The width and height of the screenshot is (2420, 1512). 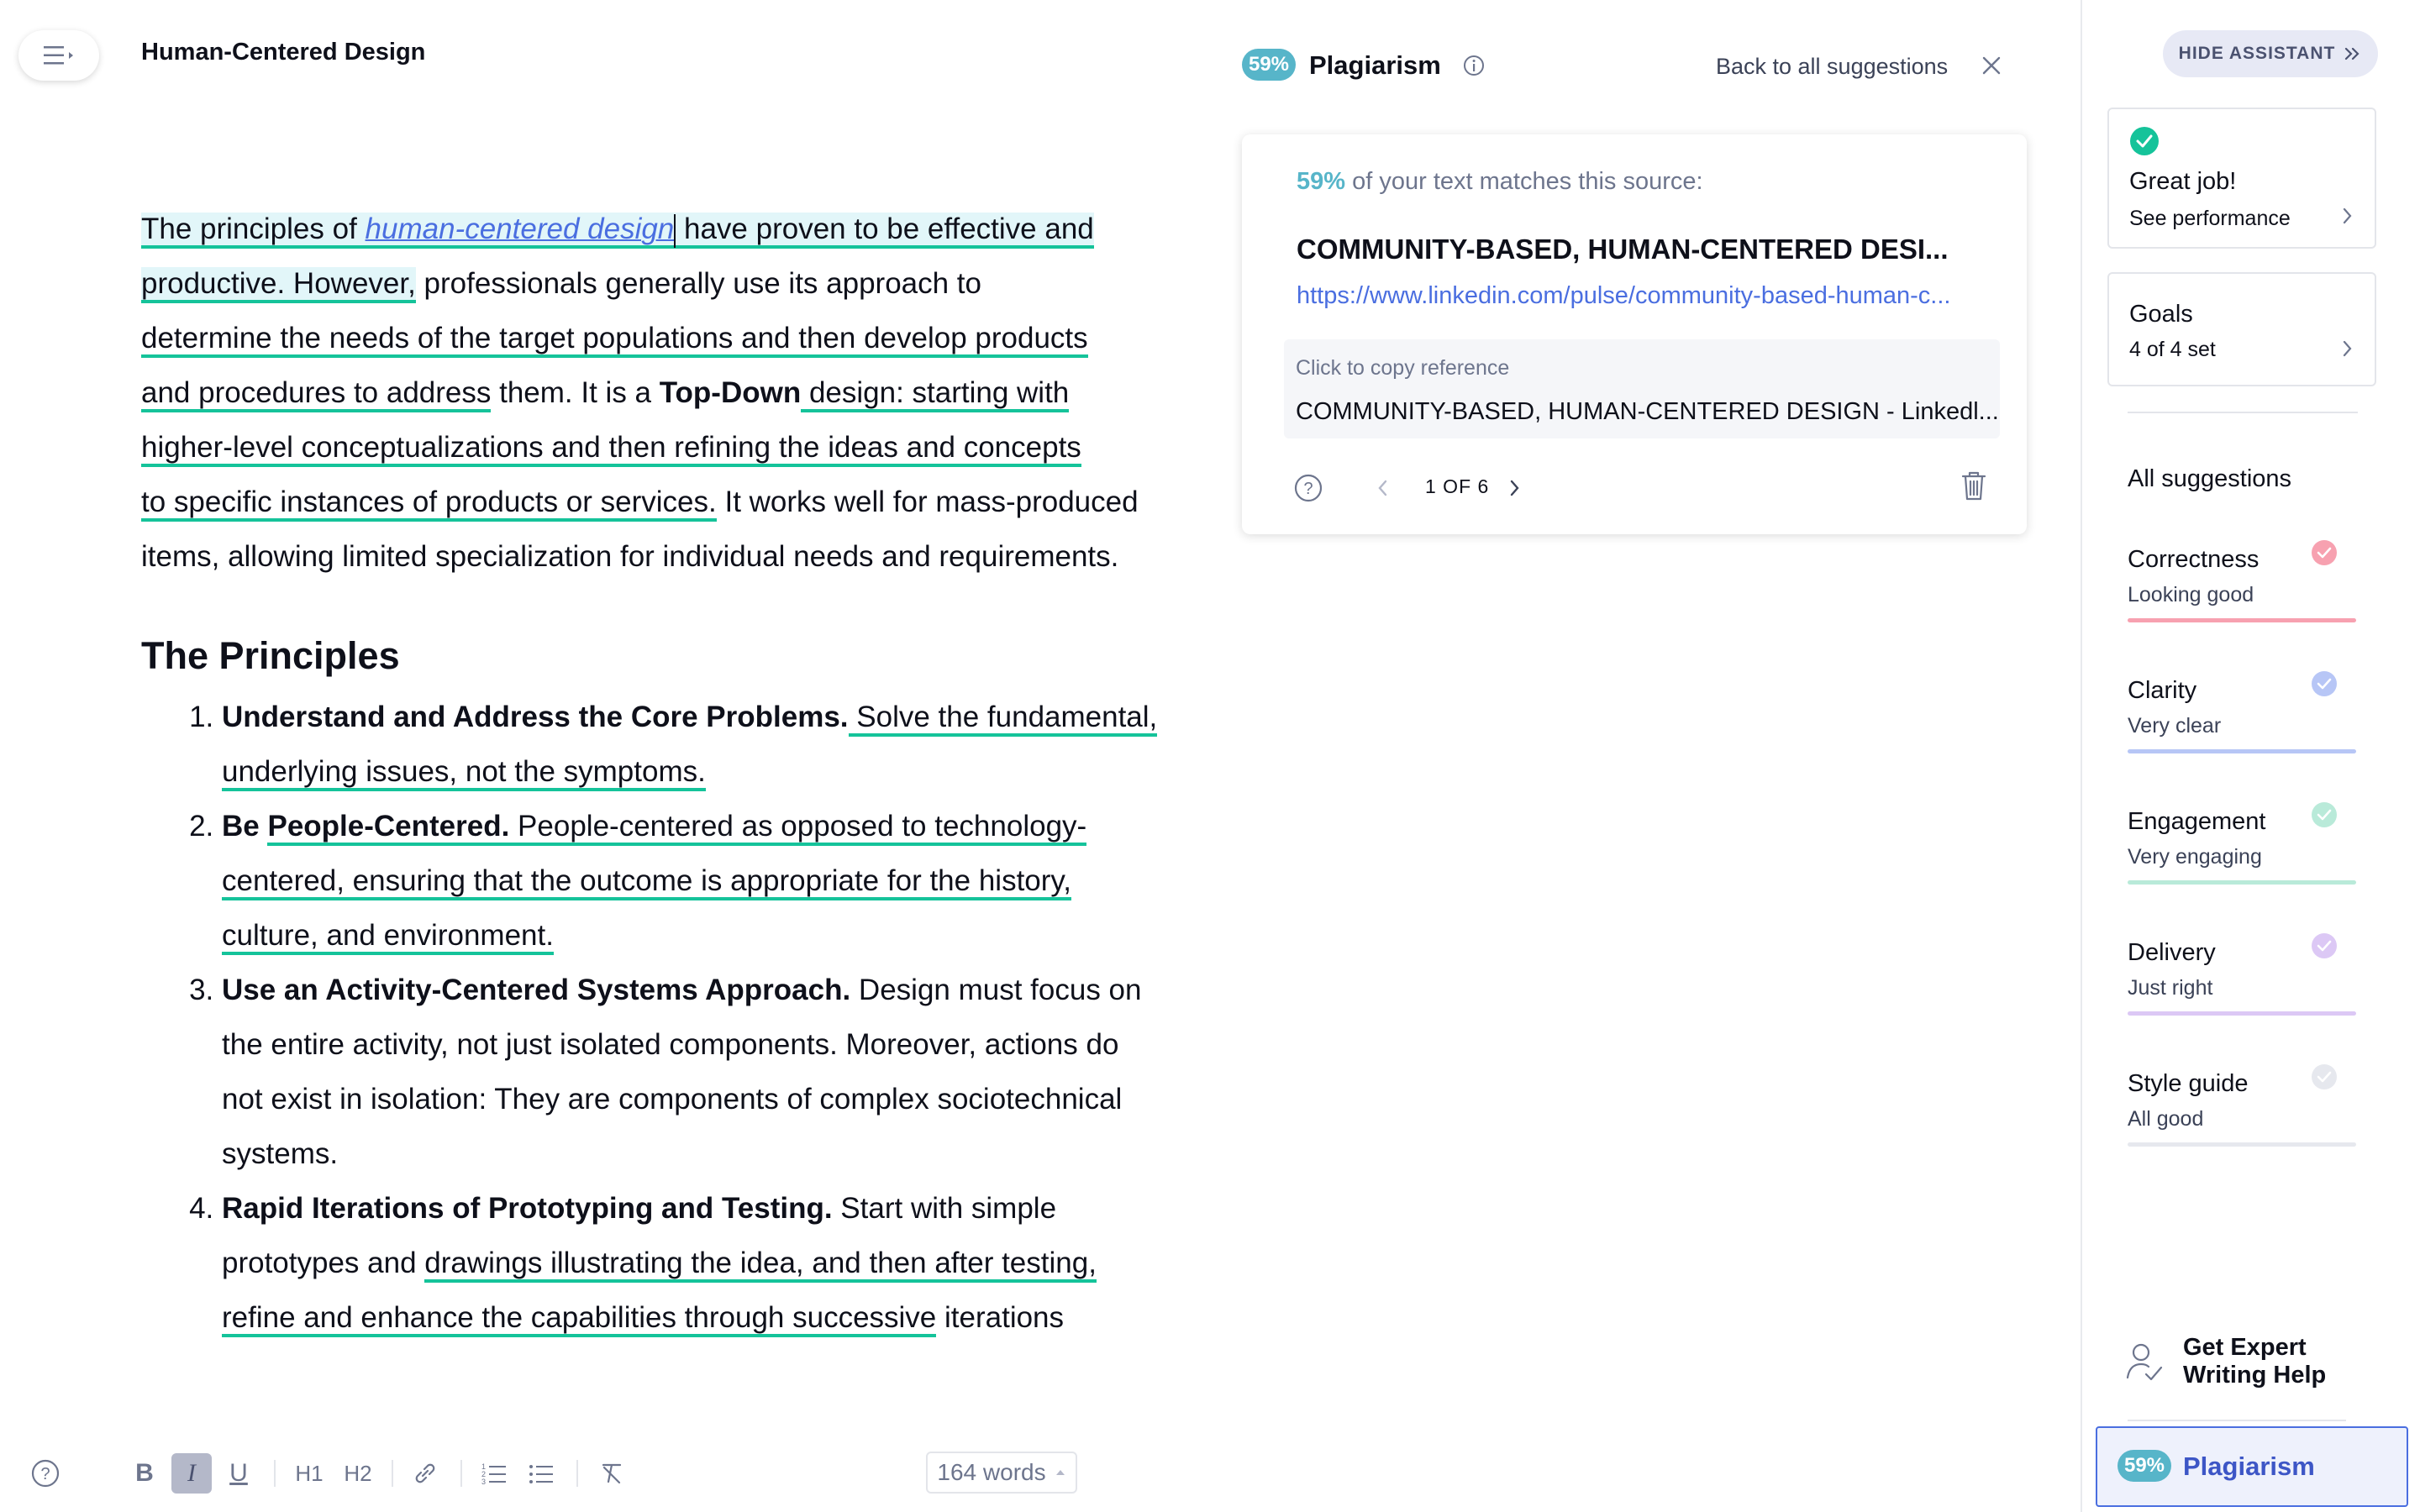 What do you see at coordinates (2241, 329) in the screenshot?
I see `goals-card: Goals 4 of 4 set` at bounding box center [2241, 329].